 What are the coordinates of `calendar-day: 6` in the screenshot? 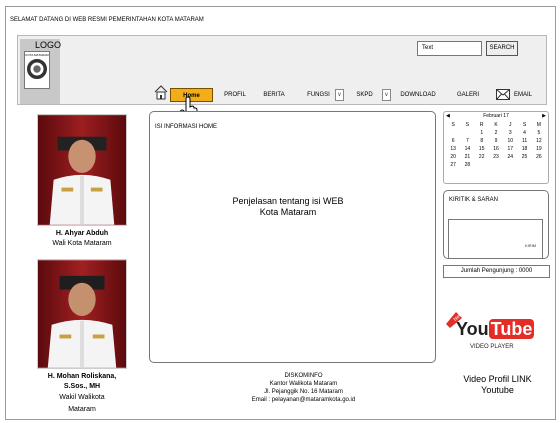 It's located at (453, 141).